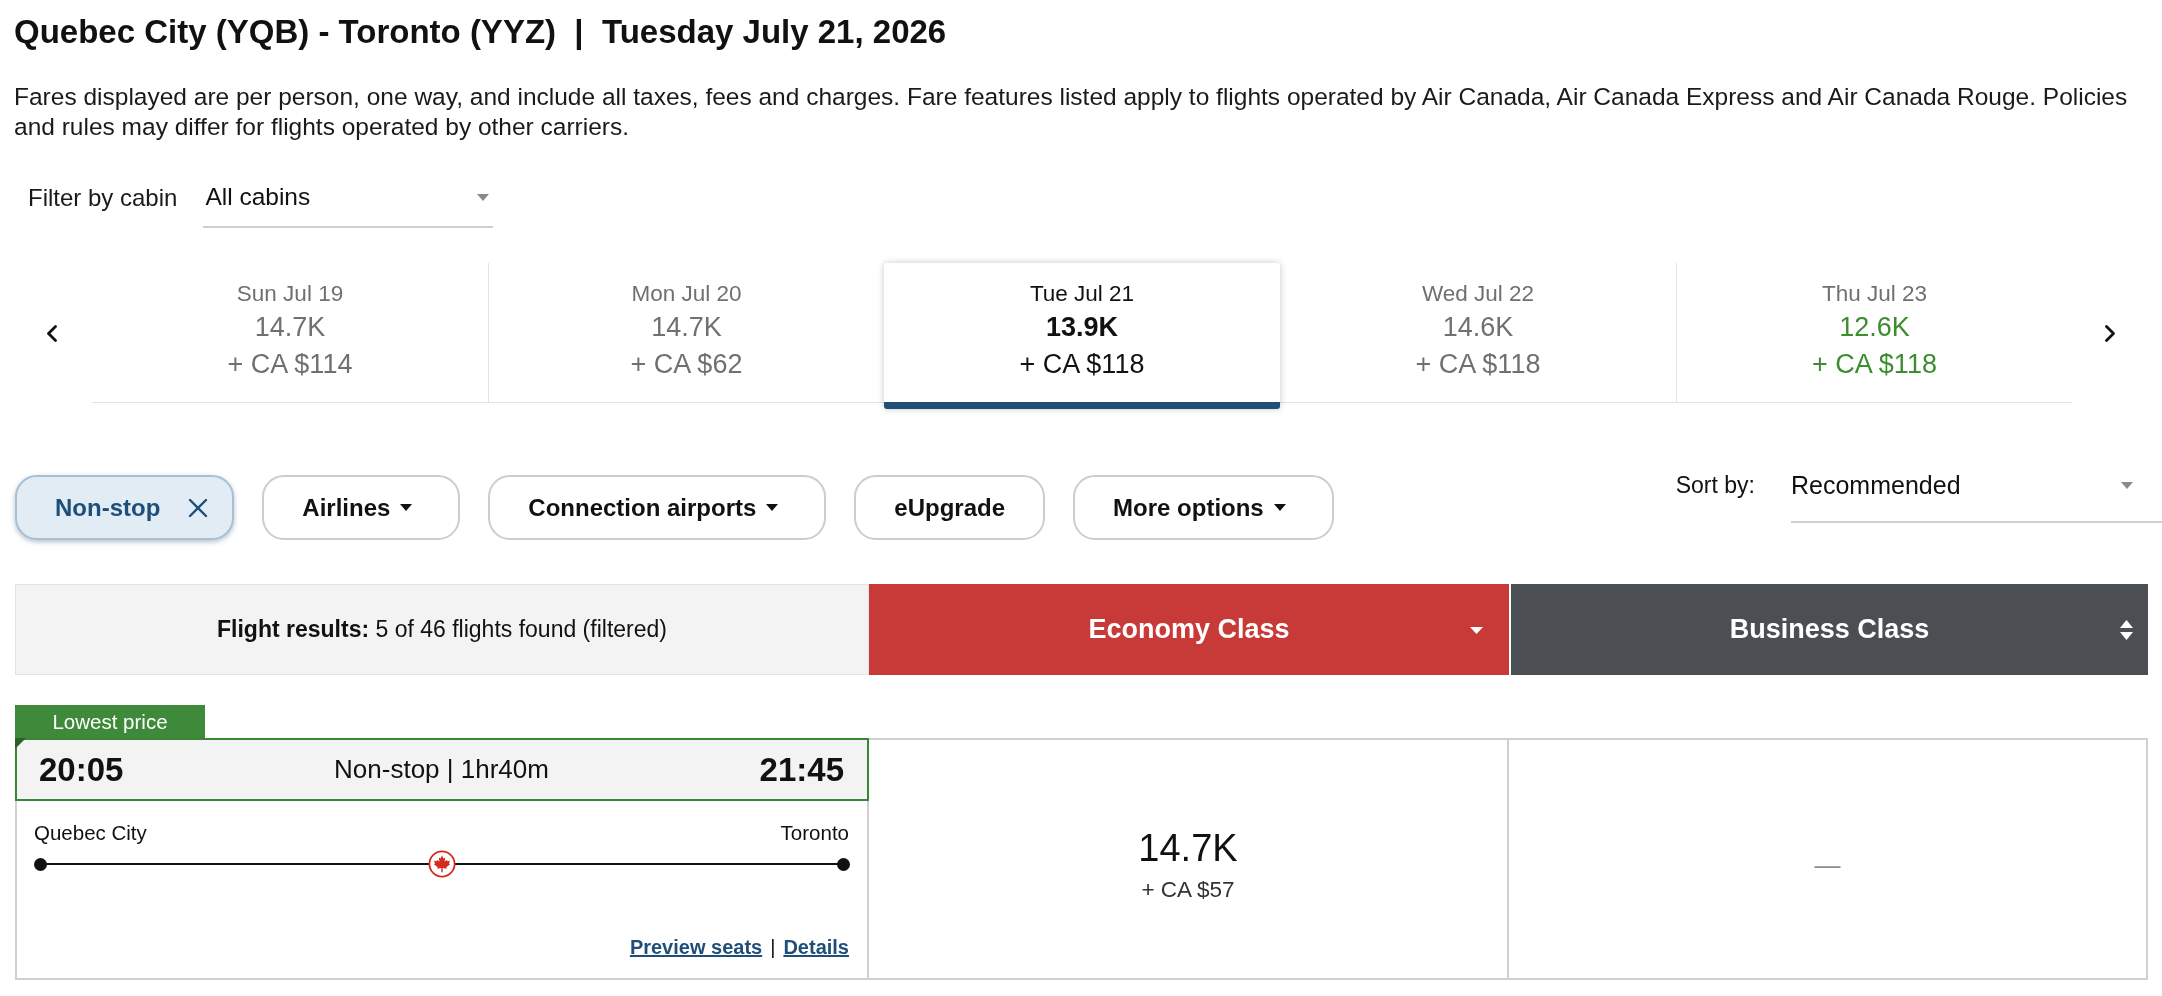  I want to click on flight-summary: Non-stop | 1hr40m, so click(441, 769).